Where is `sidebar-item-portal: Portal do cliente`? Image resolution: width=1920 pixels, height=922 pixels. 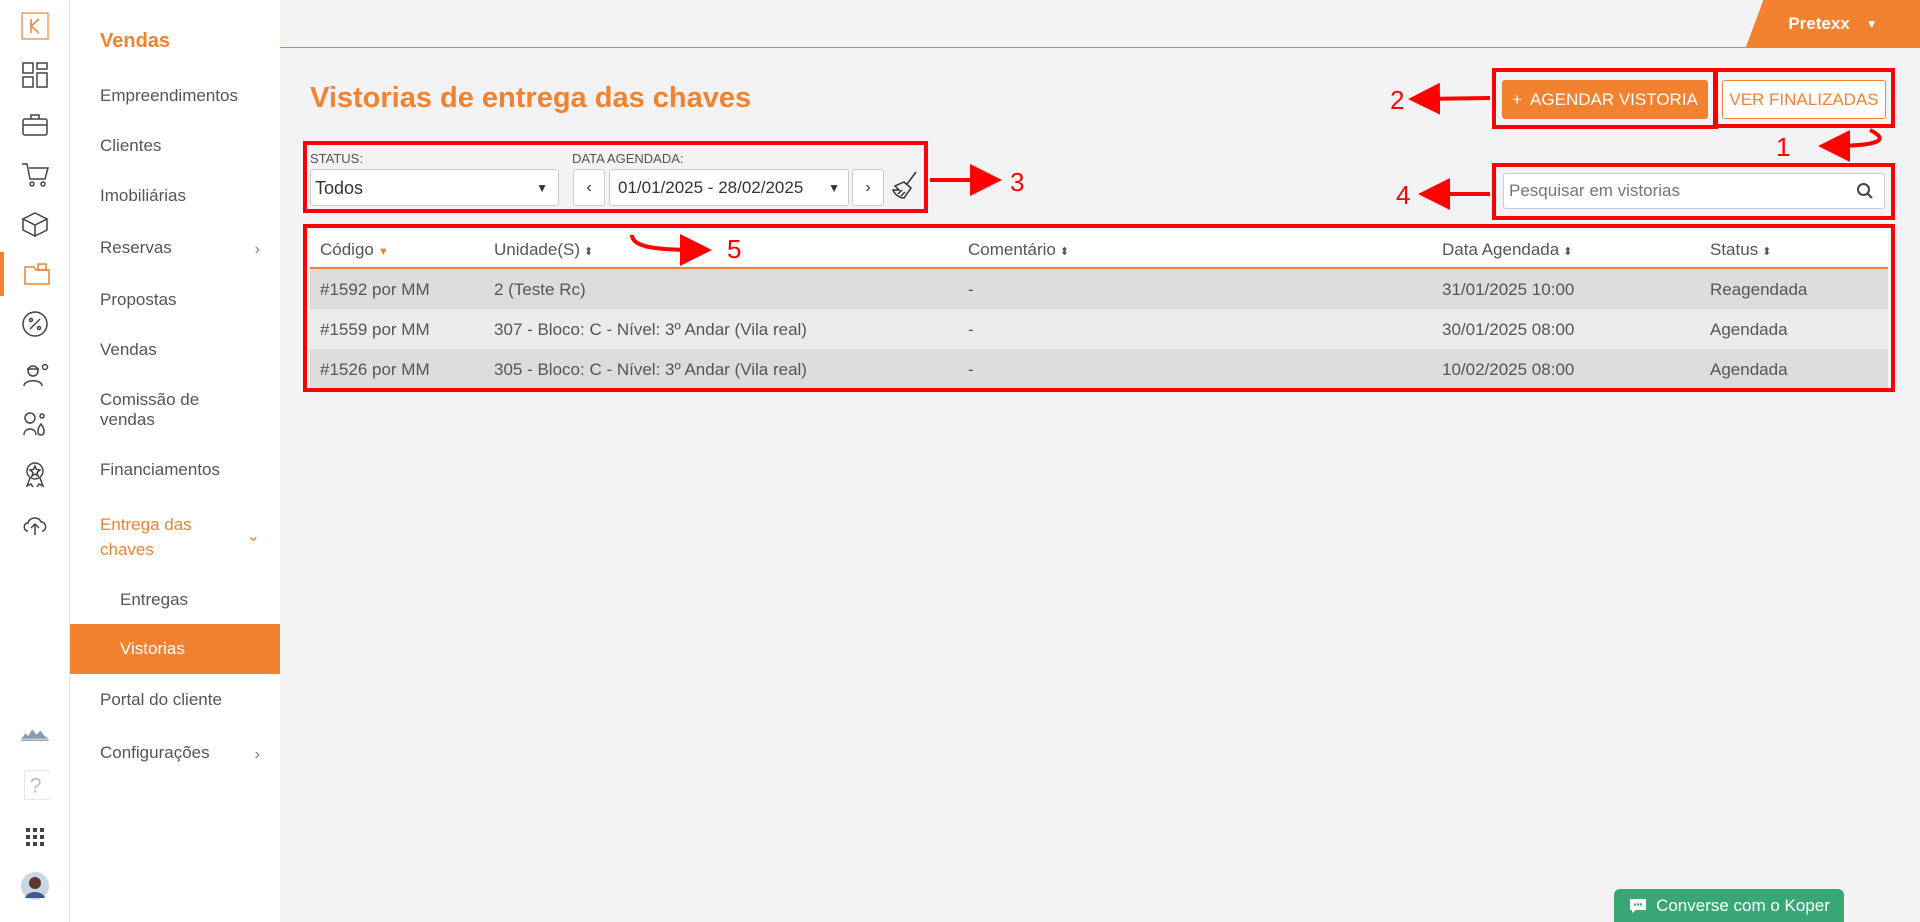
sidebar-item-portal: Portal do cliente is located at coordinates (190, 700).